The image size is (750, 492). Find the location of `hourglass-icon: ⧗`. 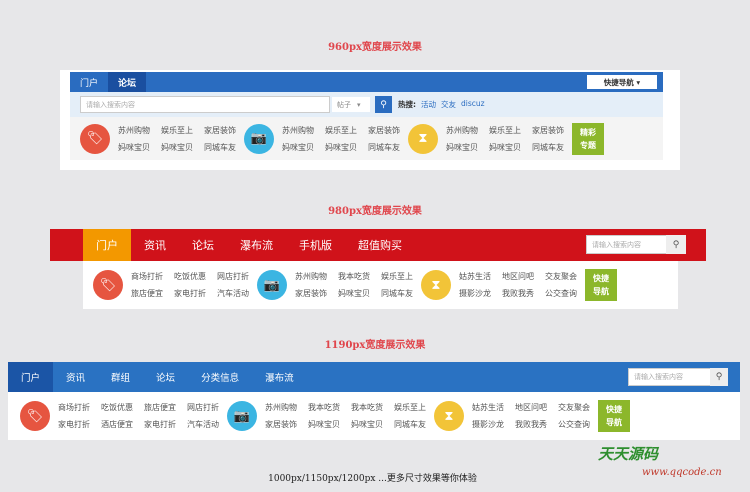

hourglass-icon: ⧗ is located at coordinates (423, 138).